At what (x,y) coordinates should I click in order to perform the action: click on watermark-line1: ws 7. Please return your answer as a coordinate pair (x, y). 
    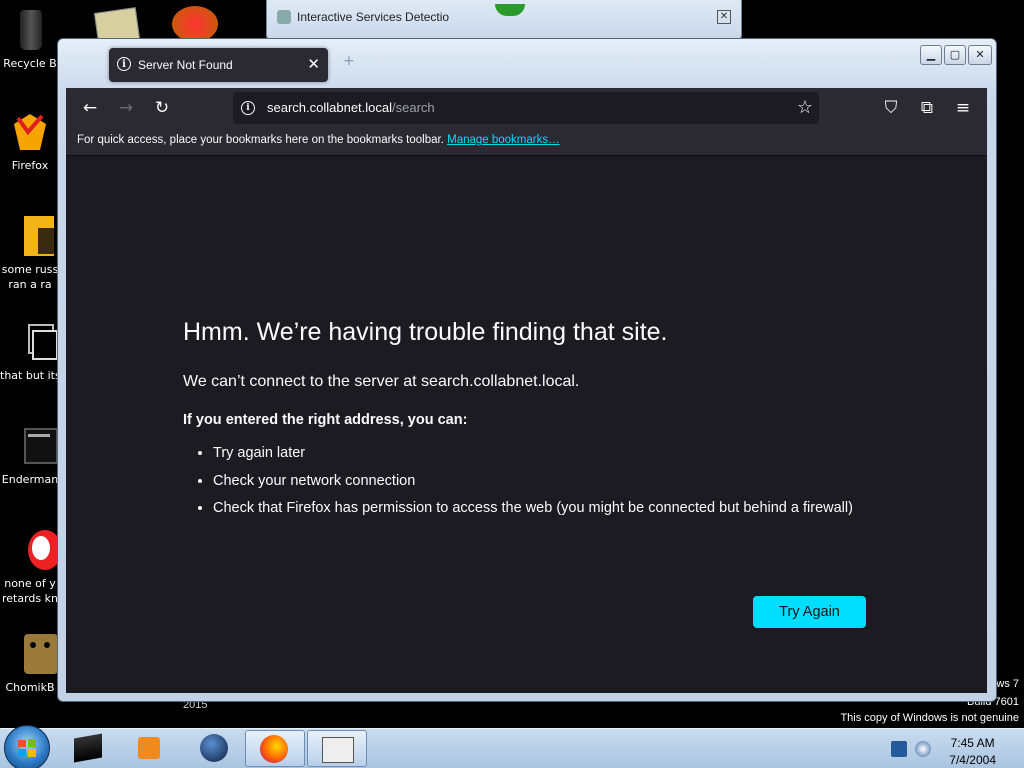
    Looking at the image, I should click on (1007, 684).